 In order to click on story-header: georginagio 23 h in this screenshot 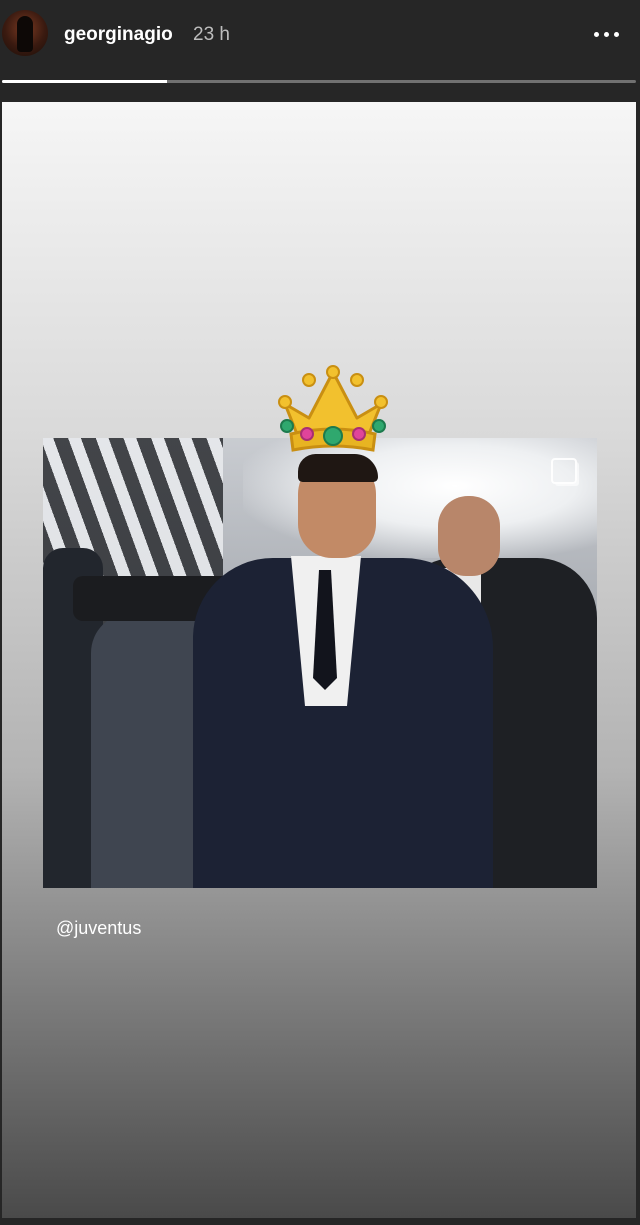, I will do `click(320, 36)`.